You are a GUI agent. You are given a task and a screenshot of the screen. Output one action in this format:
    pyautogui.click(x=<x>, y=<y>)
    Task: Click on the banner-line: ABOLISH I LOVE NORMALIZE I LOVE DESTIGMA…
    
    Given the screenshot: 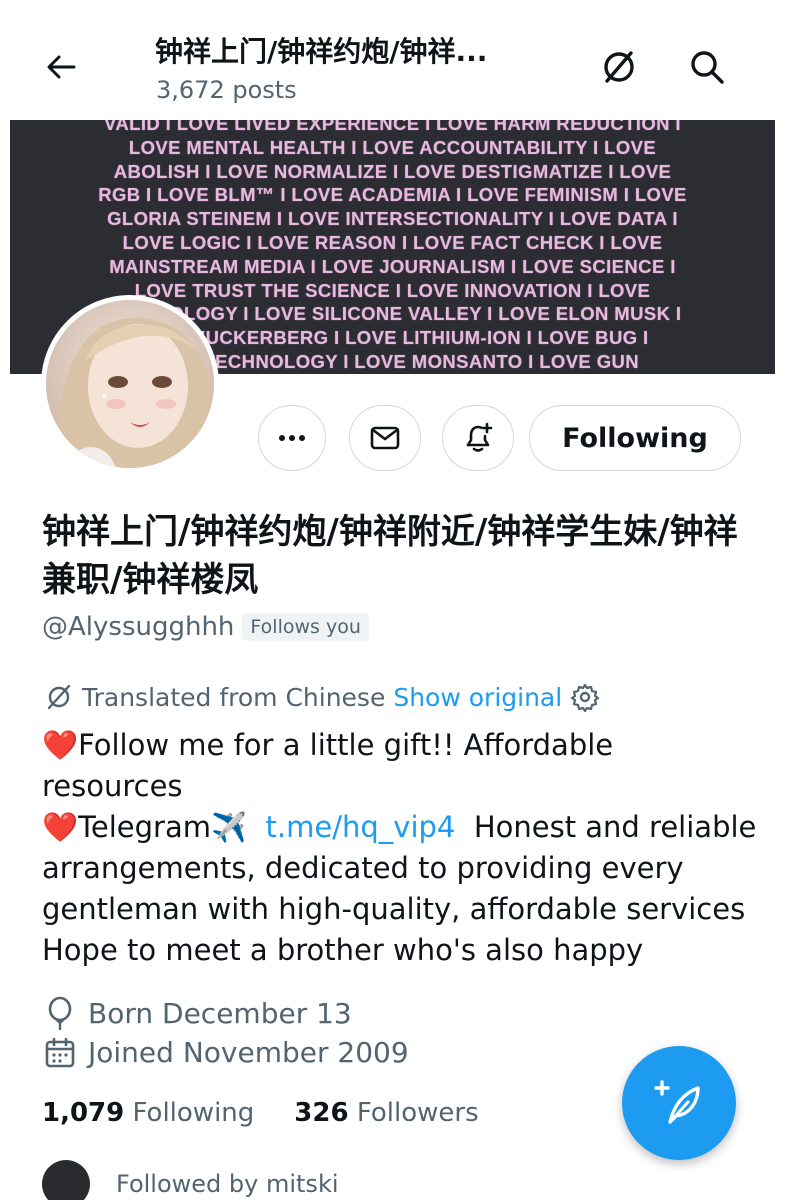 What is the action you would take?
    pyautogui.click(x=392, y=171)
    